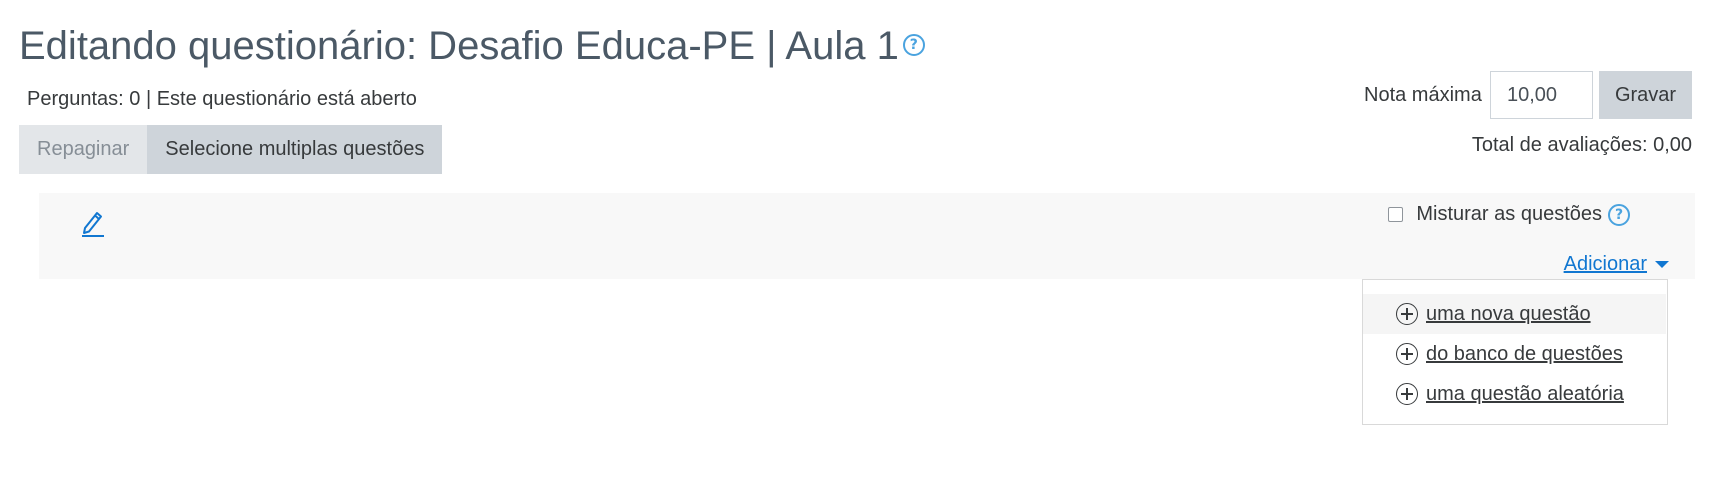 This screenshot has width=1726, height=494. Describe the element at coordinates (1662, 264) in the screenshot. I see `caret-down-icon` at that location.